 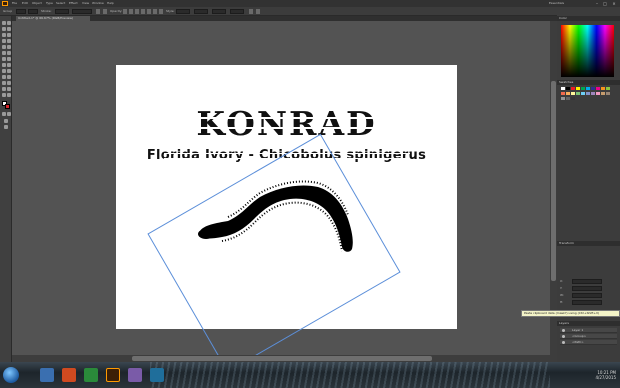 I want to click on maximize-icon: □, so click(x=605, y=3).